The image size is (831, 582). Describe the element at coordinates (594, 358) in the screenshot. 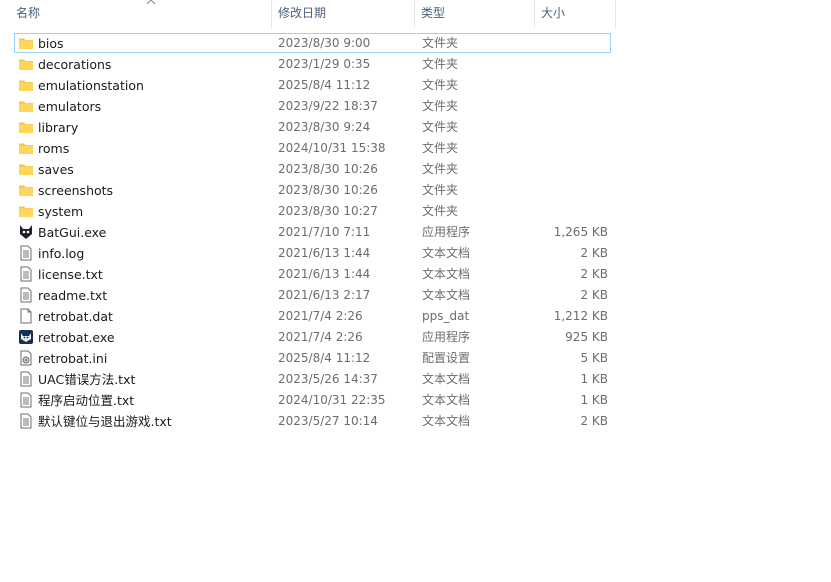

I see `file-size: 5 KB` at that location.